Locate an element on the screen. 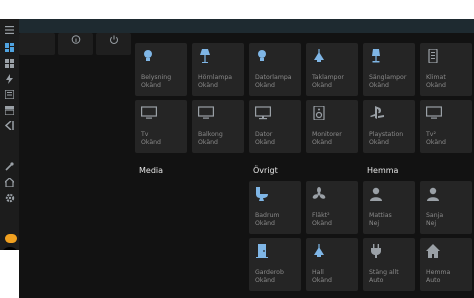  tile-name: Hörnlampa is located at coordinates (215, 77).